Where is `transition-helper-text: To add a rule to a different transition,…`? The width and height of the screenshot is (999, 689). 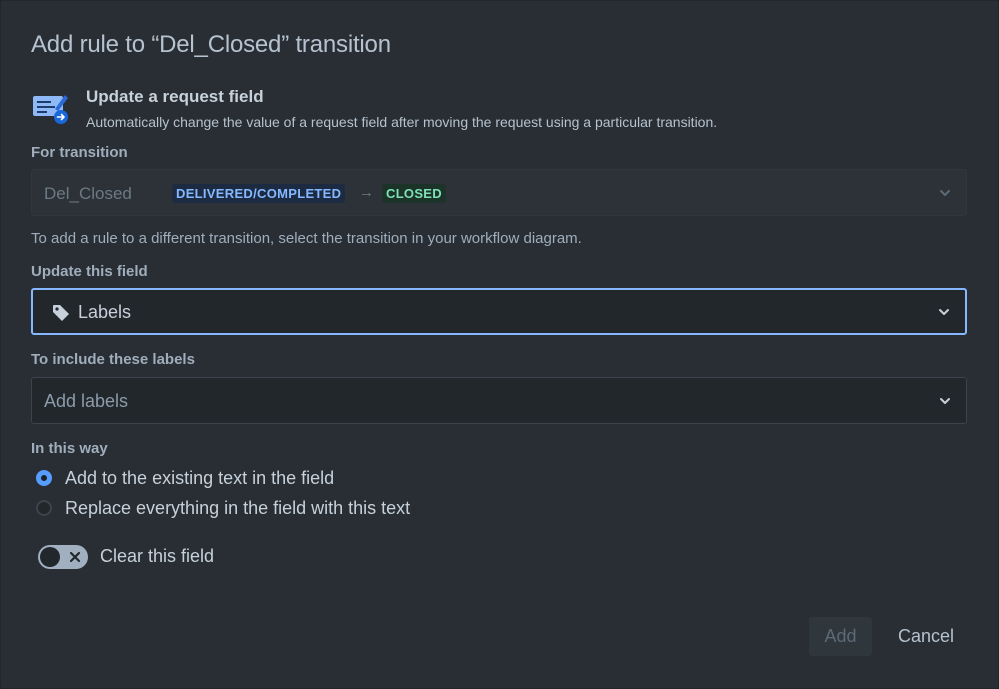 transition-helper-text: To add a rule to a different transition,… is located at coordinates (306, 238).